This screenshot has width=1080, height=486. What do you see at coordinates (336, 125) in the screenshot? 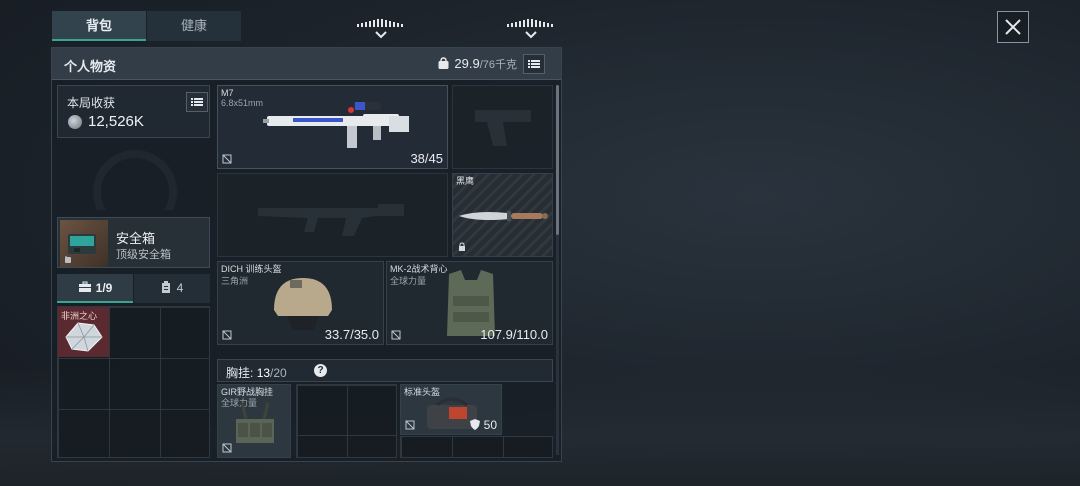
I see `rifle-icon` at bounding box center [336, 125].